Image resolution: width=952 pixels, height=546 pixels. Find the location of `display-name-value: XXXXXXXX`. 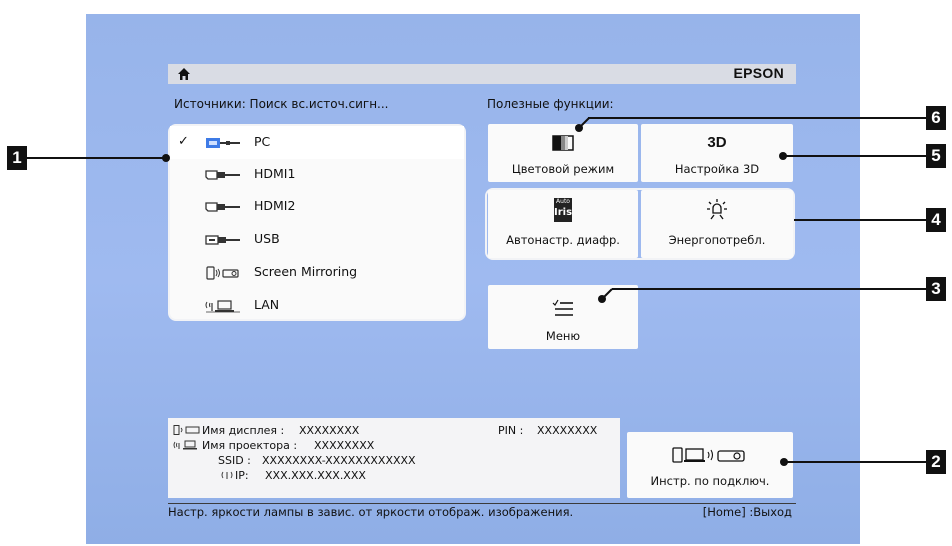

display-name-value: XXXXXXXX is located at coordinates (329, 430).